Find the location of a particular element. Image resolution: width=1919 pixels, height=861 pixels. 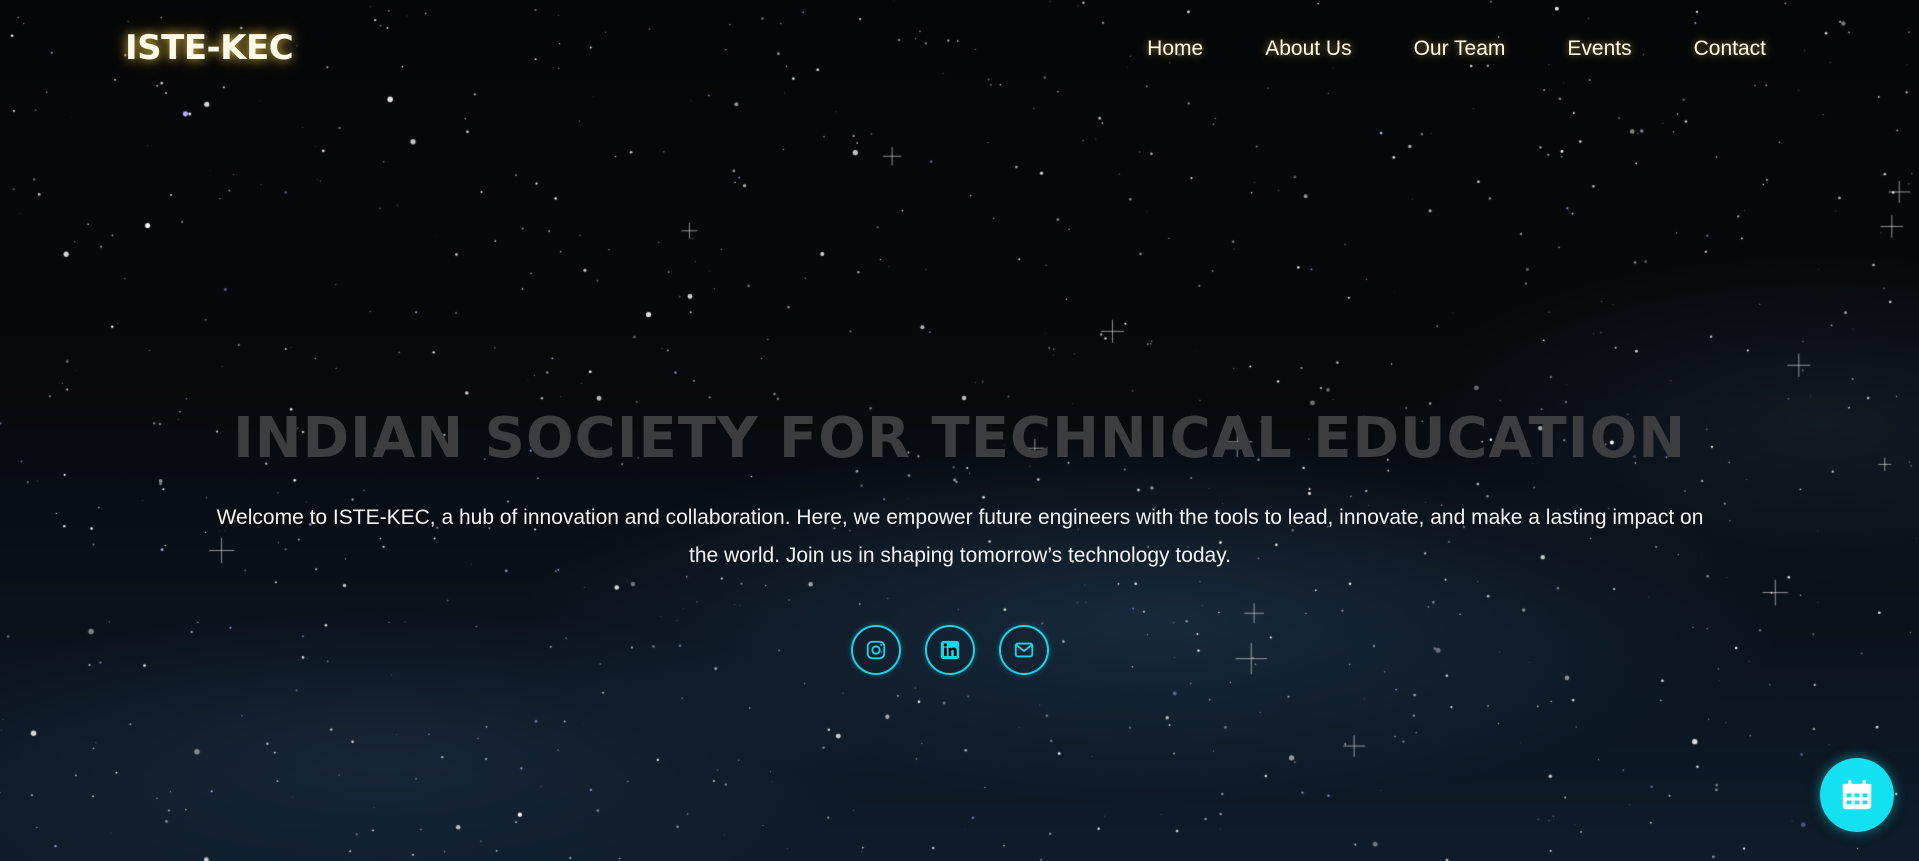

instagram-icon is located at coordinates (876, 650).